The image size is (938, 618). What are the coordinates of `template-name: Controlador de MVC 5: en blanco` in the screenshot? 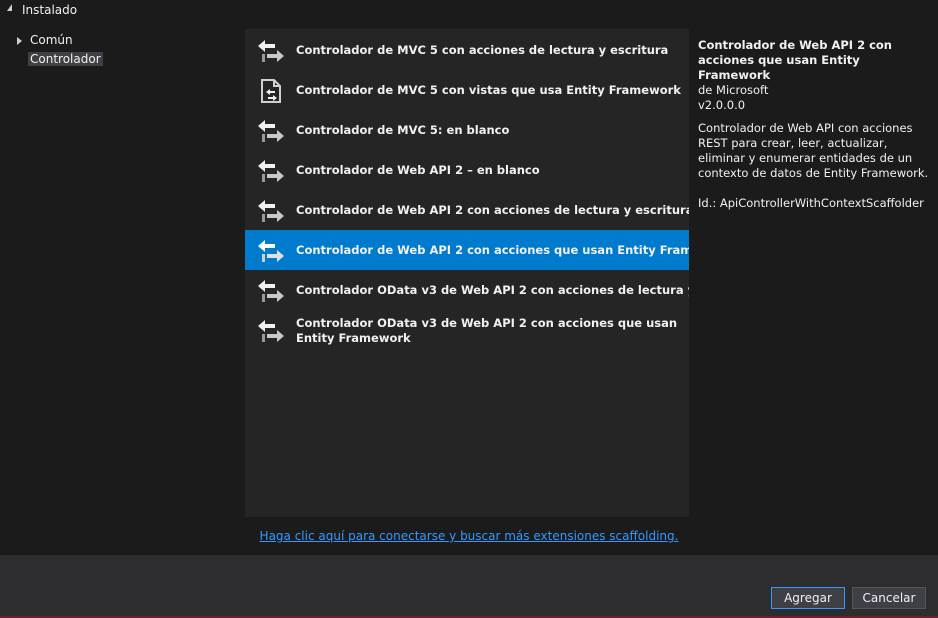 It's located at (403, 130).